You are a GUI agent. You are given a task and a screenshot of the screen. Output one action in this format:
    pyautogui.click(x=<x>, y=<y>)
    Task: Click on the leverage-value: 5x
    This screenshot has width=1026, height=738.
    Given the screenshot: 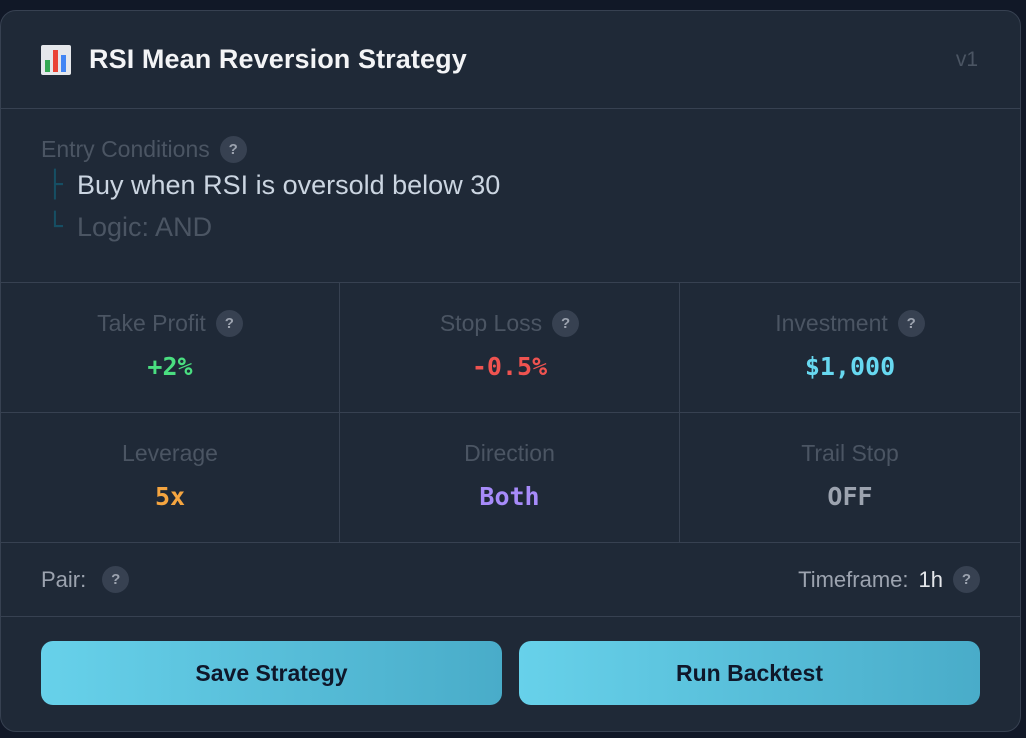 What is the action you would take?
    pyautogui.click(x=170, y=496)
    